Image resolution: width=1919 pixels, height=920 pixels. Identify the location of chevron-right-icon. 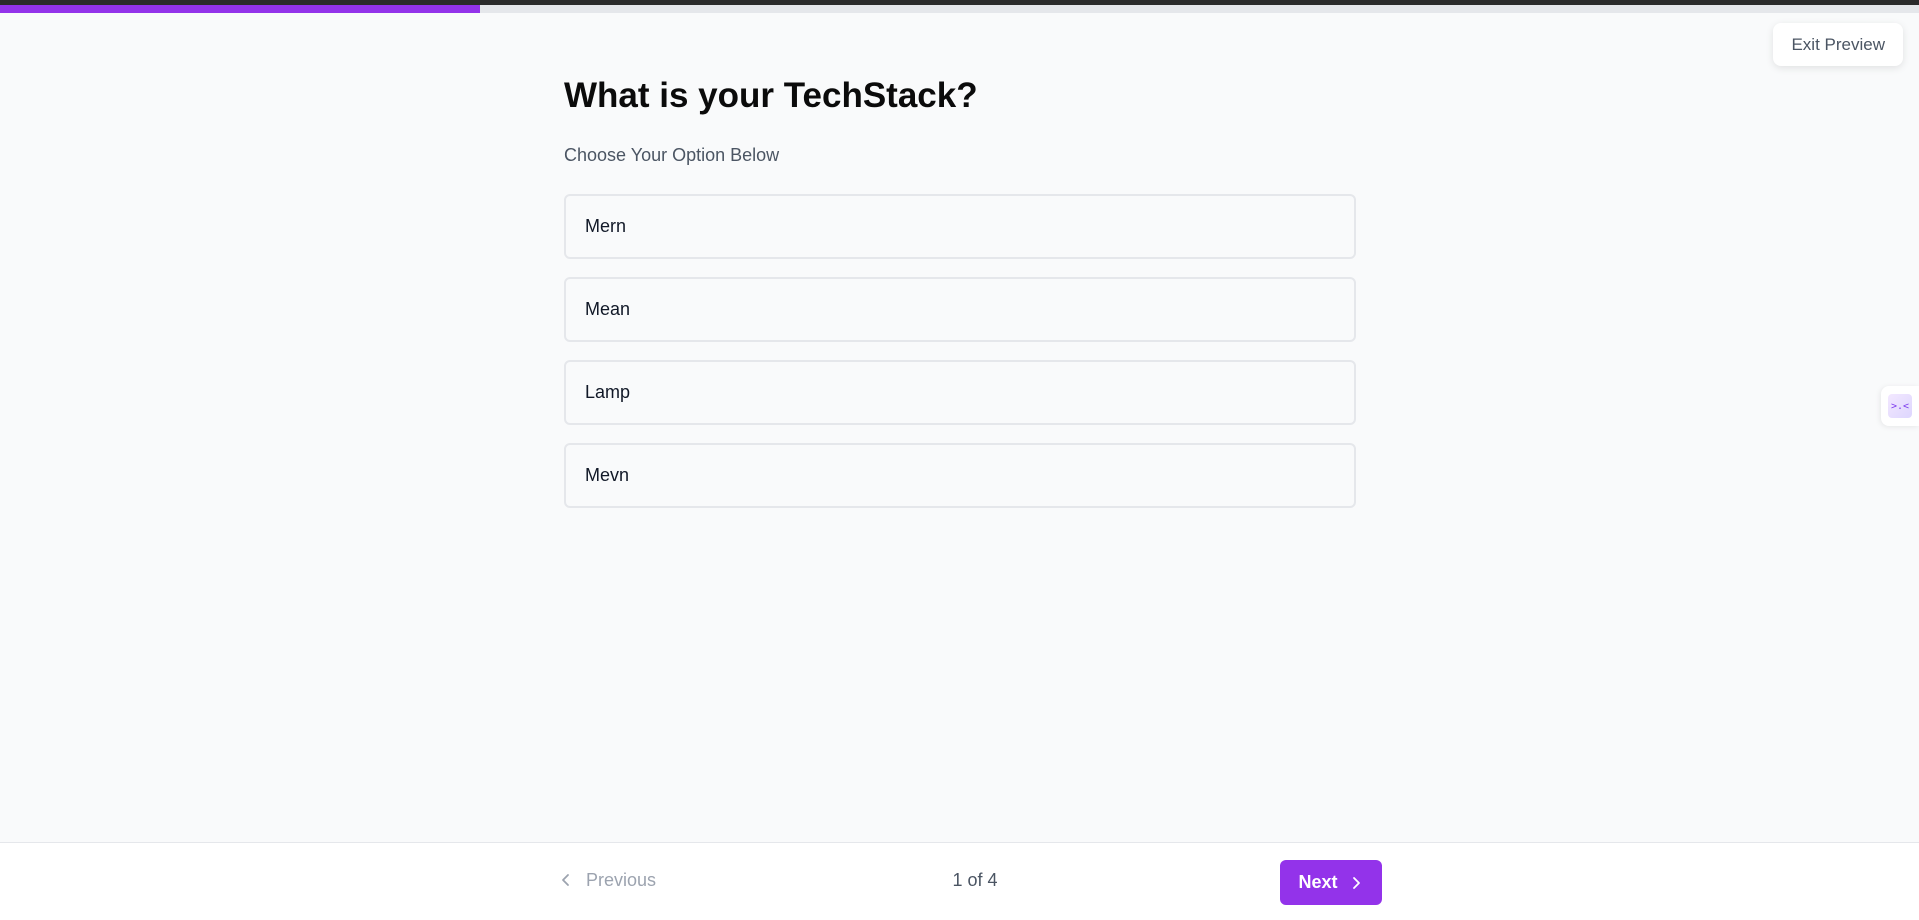
(1356, 882).